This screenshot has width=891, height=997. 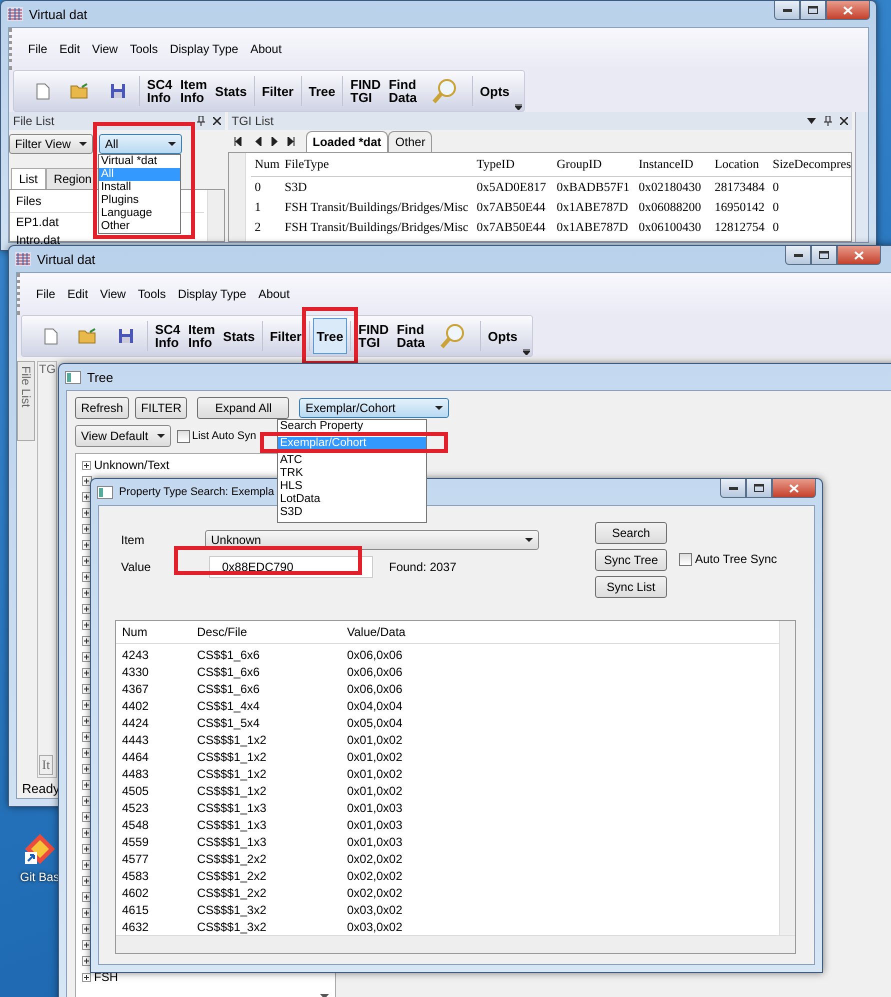 What do you see at coordinates (631, 560) in the screenshot?
I see `push-button: Sync Tree` at bounding box center [631, 560].